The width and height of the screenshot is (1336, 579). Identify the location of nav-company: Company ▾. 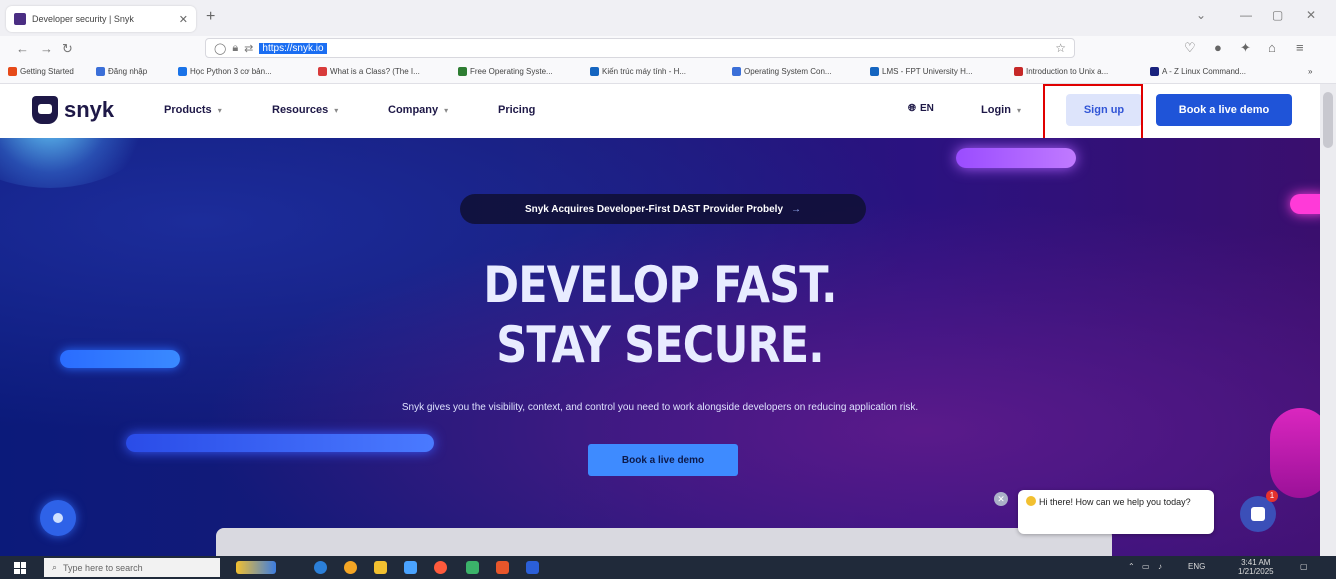
(418, 110).